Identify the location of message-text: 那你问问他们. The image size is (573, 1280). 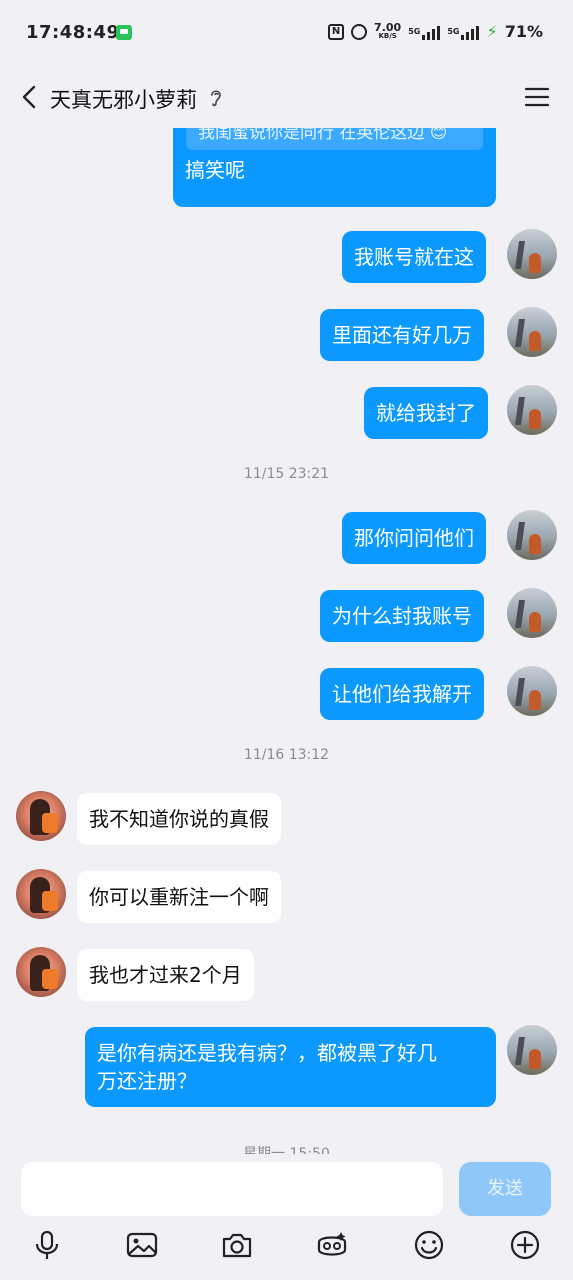
(414, 538).